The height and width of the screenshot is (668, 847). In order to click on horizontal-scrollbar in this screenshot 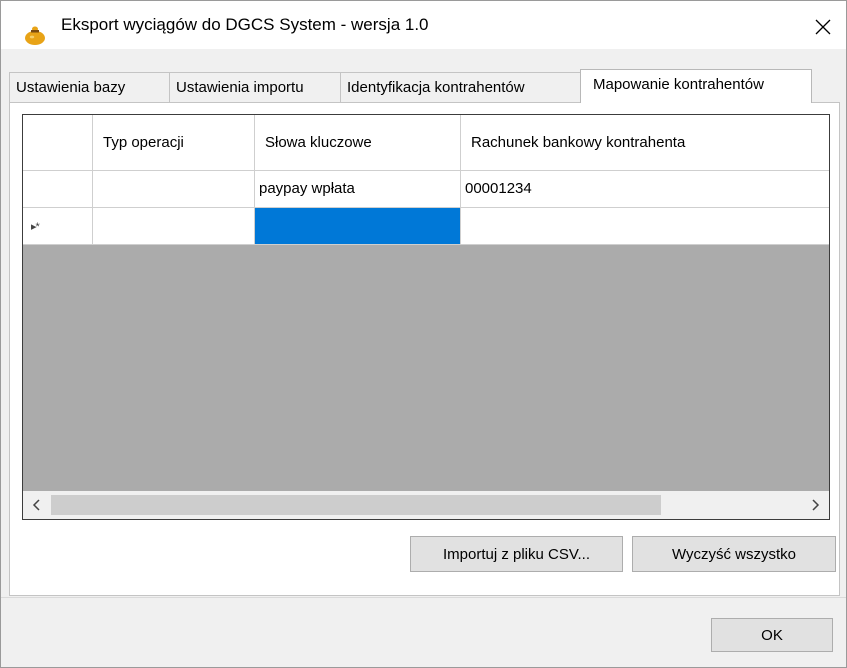, I will do `click(426, 505)`.